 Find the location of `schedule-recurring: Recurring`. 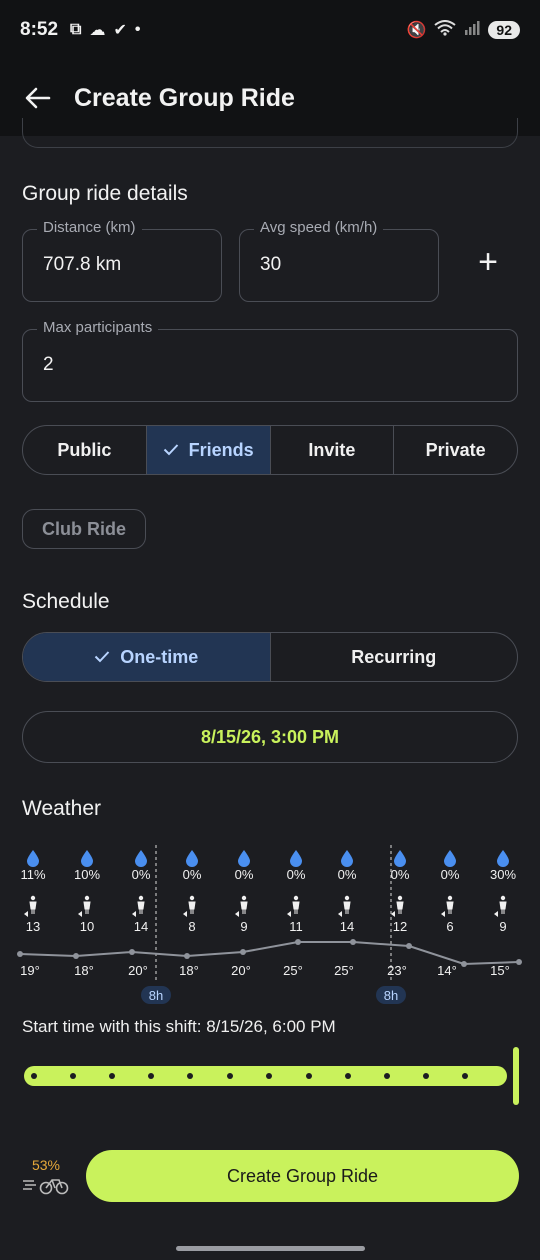

schedule-recurring: Recurring is located at coordinates (393, 657).